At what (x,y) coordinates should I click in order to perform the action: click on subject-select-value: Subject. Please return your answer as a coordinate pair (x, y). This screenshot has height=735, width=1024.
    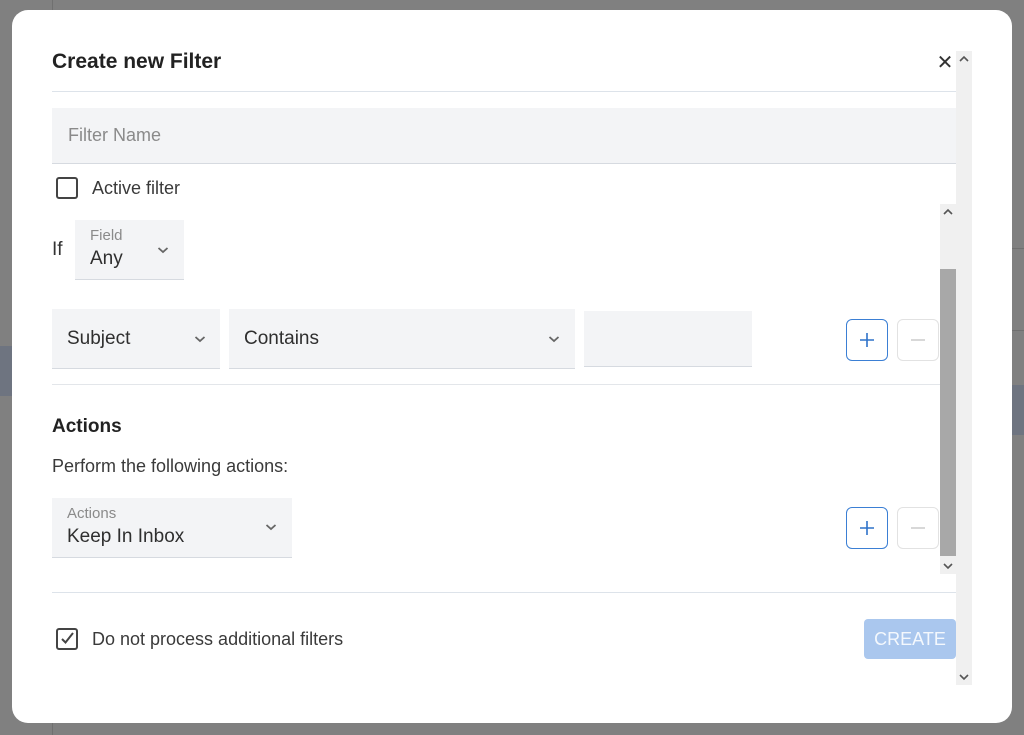
    Looking at the image, I should click on (99, 338).